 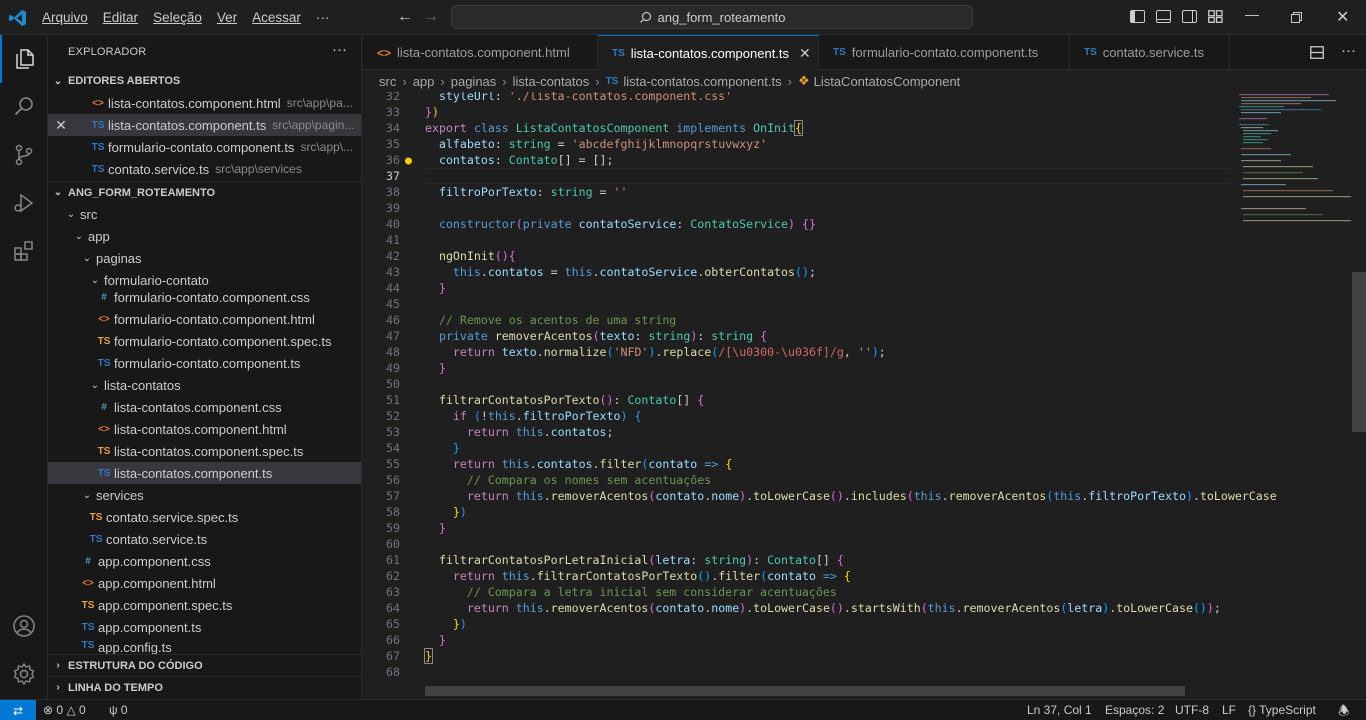 I want to click on breadcrumb-src: src, so click(x=387, y=81).